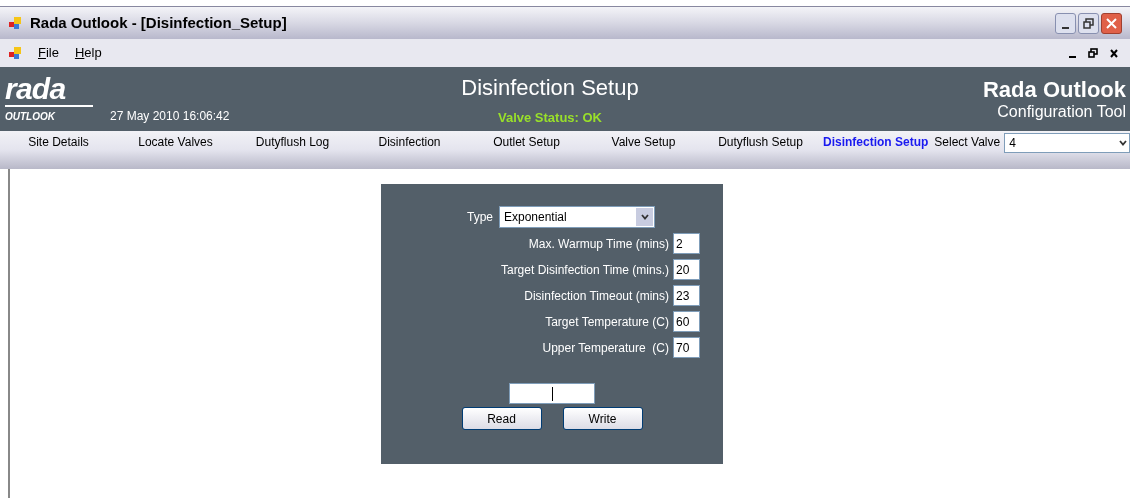 The height and width of the screenshot is (498, 1130). I want to click on nav-tab: Valve Setup, so click(643, 142).